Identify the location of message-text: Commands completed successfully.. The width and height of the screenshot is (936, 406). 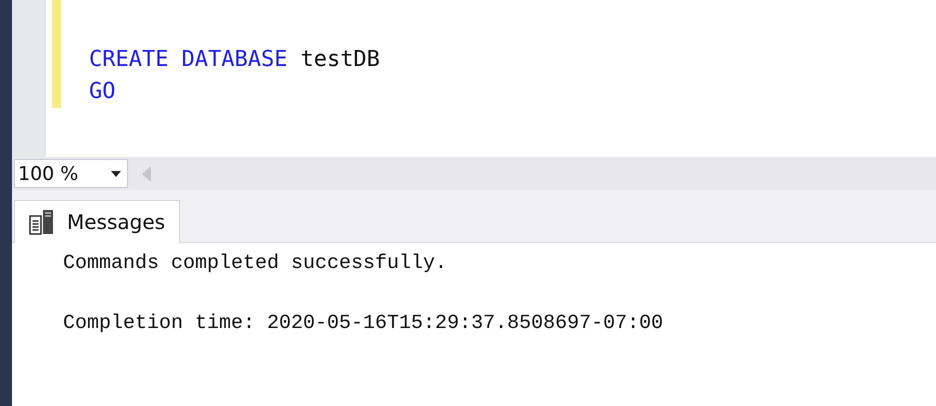
(255, 264).